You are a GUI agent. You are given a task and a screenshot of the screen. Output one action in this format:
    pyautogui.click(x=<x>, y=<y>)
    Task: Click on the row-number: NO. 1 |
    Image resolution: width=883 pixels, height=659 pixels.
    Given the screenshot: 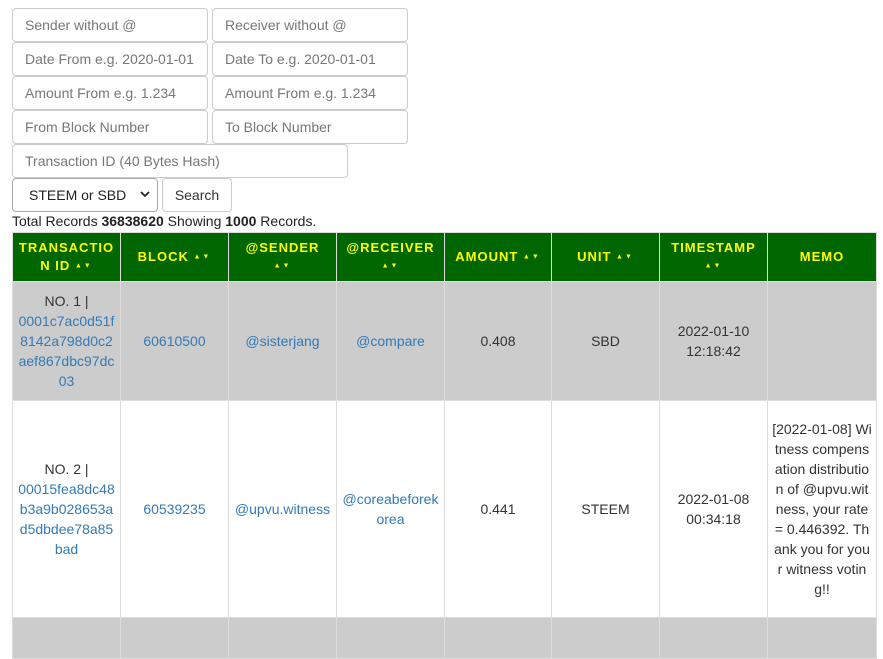 What is the action you would take?
    pyautogui.click(x=66, y=301)
    